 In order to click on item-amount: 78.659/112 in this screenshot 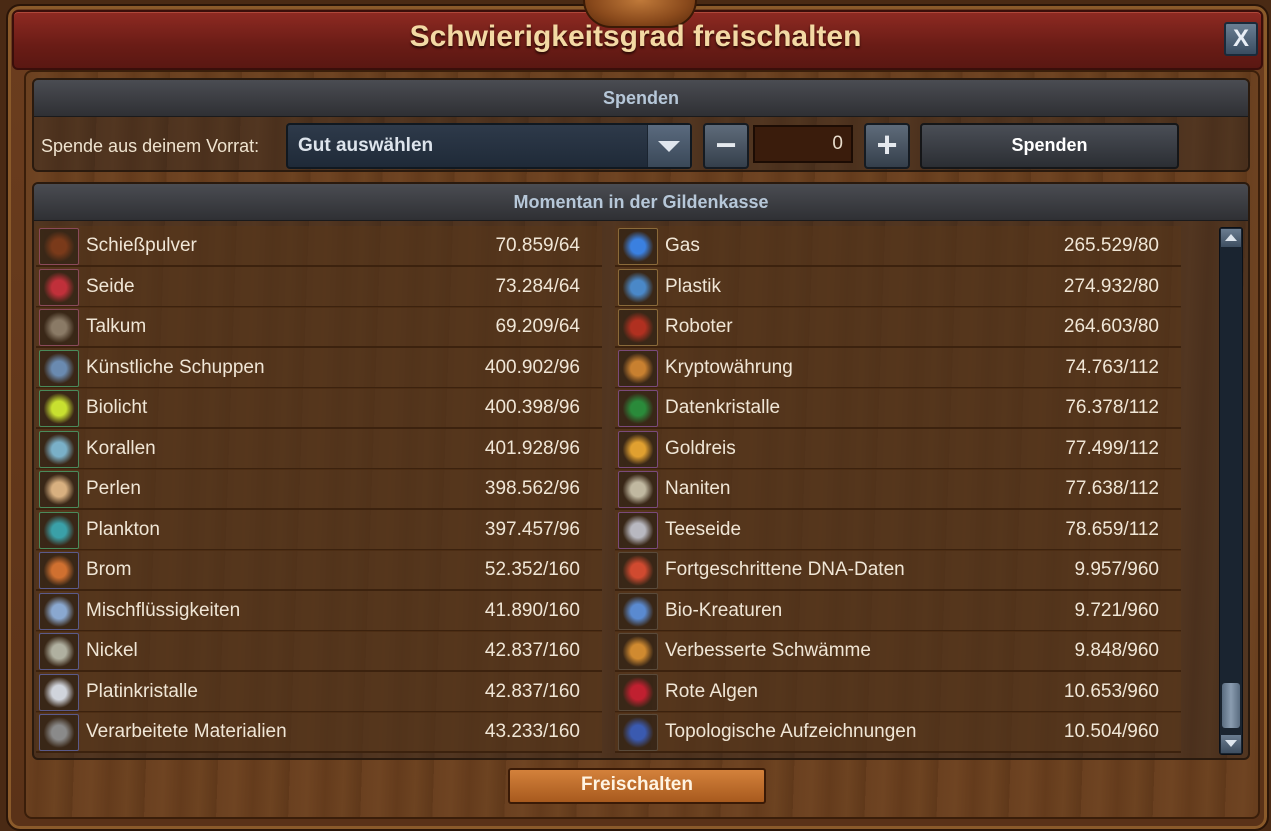, I will do `click(1112, 529)`.